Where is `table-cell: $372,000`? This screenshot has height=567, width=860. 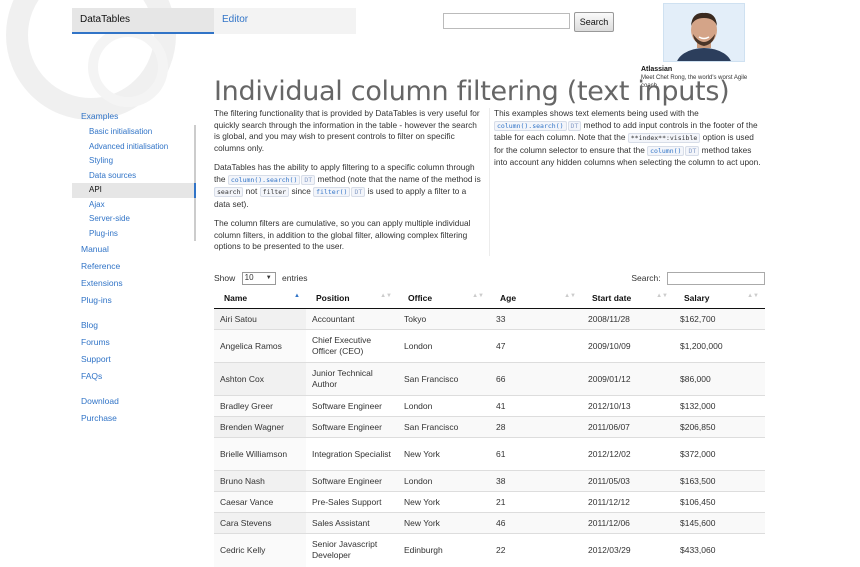 table-cell: $372,000 is located at coordinates (719, 454).